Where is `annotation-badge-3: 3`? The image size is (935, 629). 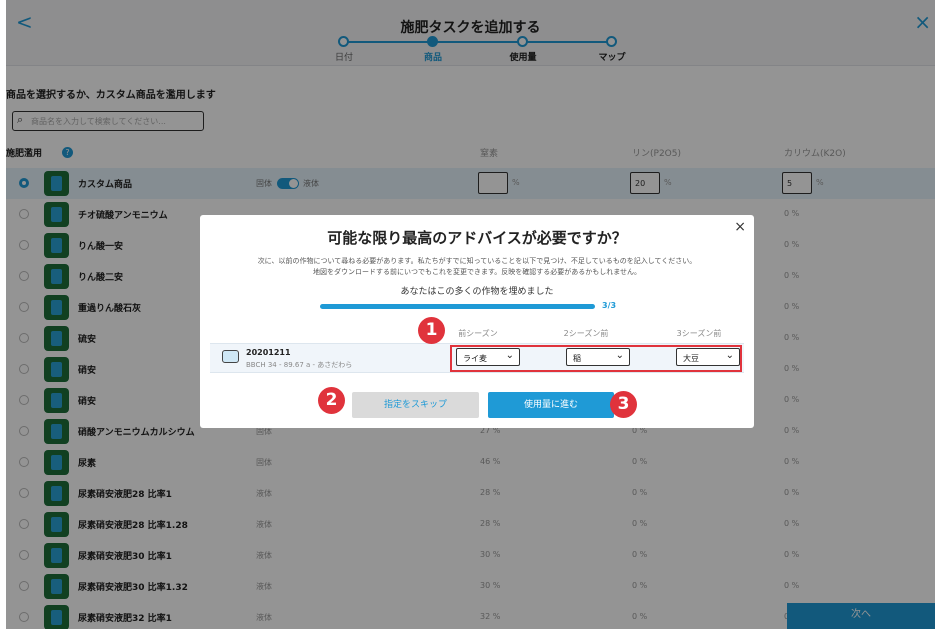
annotation-badge-3: 3 is located at coordinates (623, 404).